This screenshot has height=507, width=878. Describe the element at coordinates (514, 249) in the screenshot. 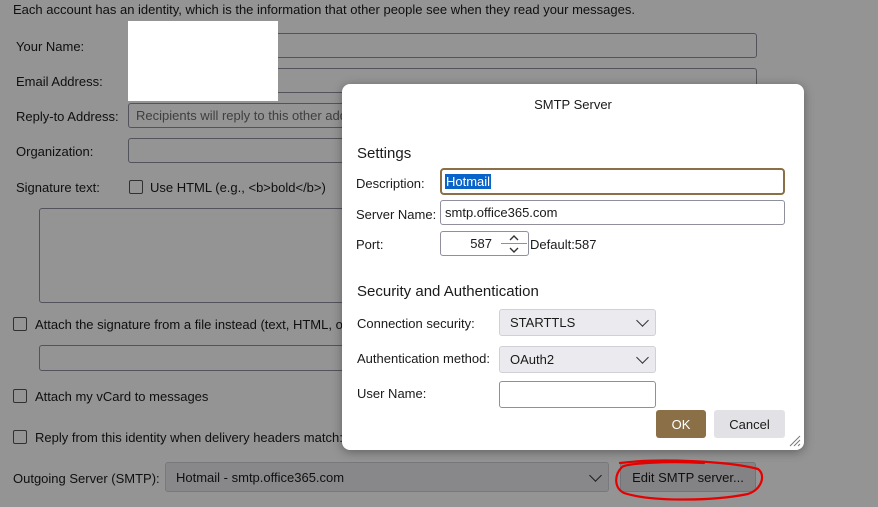

I see `decrement-icon` at that location.